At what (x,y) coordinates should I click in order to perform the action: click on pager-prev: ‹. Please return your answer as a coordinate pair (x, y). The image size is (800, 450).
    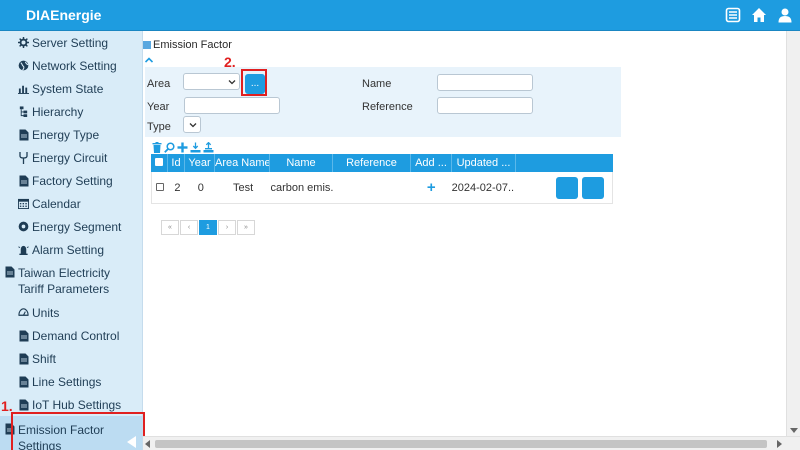
    Looking at the image, I should click on (189, 227).